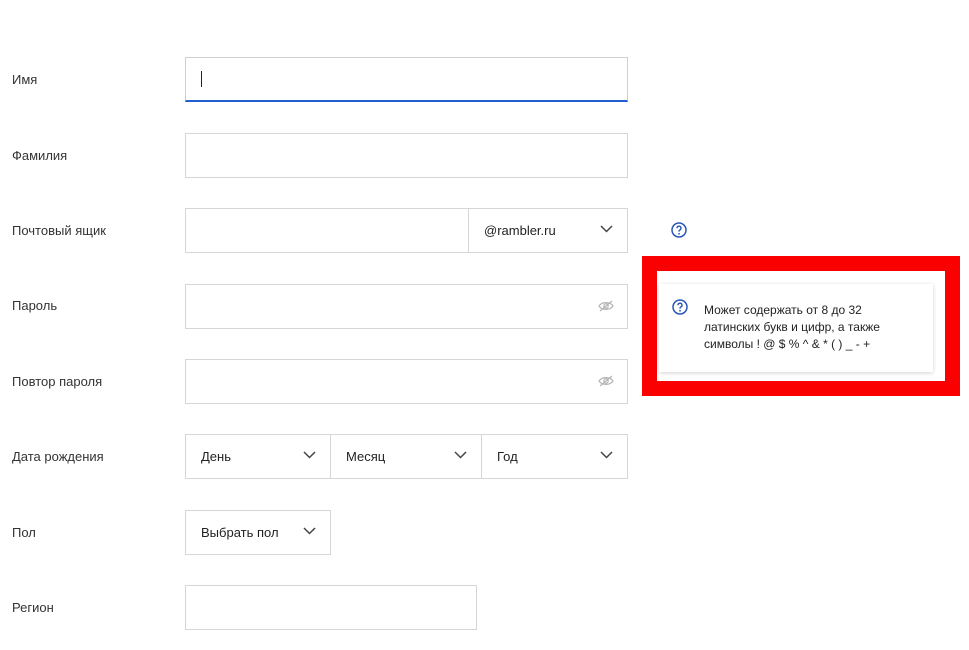  Describe the element at coordinates (24, 532) in the screenshot. I see `gender-label: Пол` at that location.